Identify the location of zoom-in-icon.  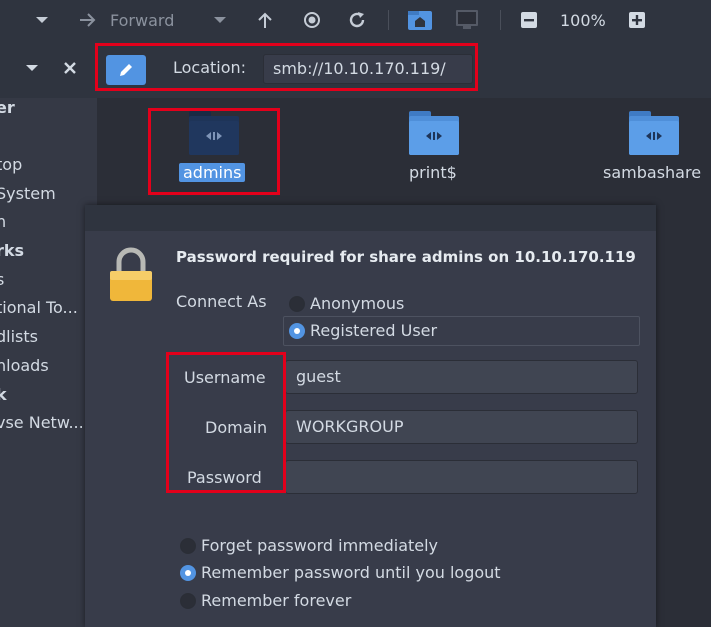
(637, 20).